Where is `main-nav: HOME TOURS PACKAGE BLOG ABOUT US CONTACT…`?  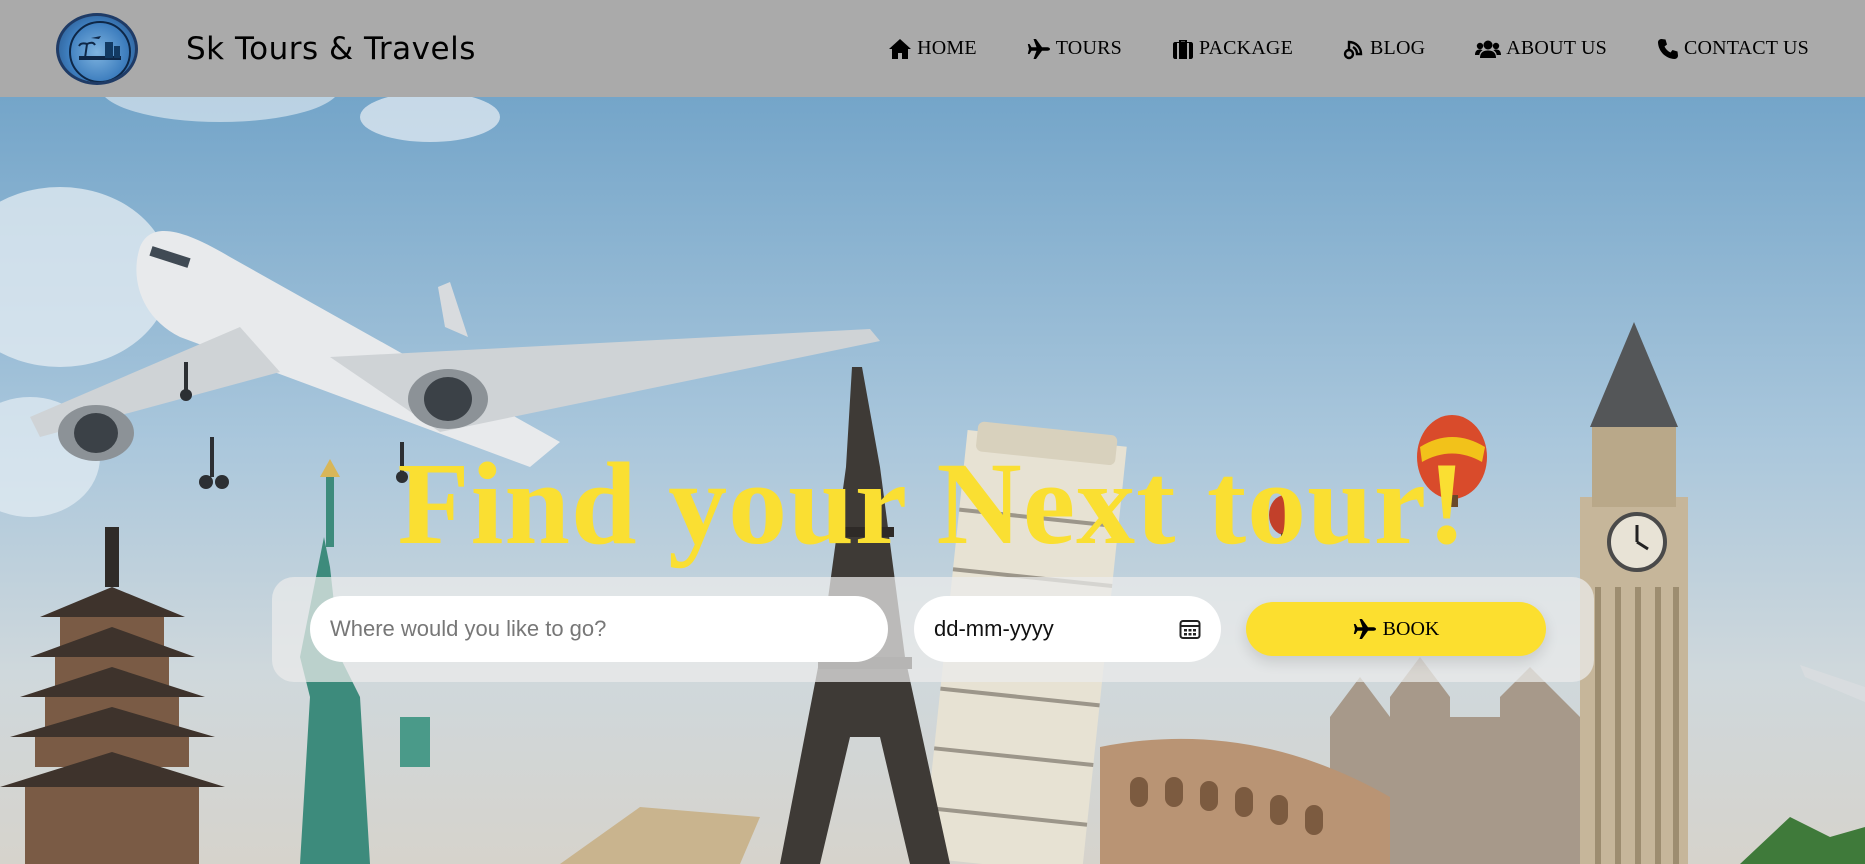 main-nav: HOME TOURS PACKAGE BLOG ABOUT US CONTACT… is located at coordinates (1348, 48).